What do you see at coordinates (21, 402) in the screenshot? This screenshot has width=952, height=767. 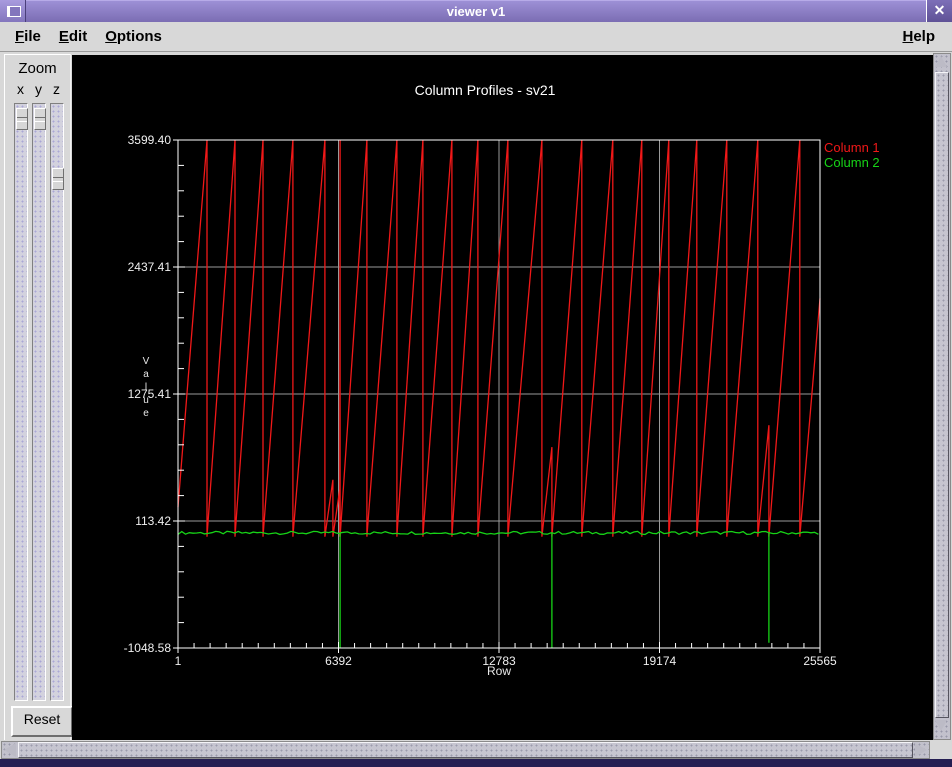 I see `slider-track-x` at bounding box center [21, 402].